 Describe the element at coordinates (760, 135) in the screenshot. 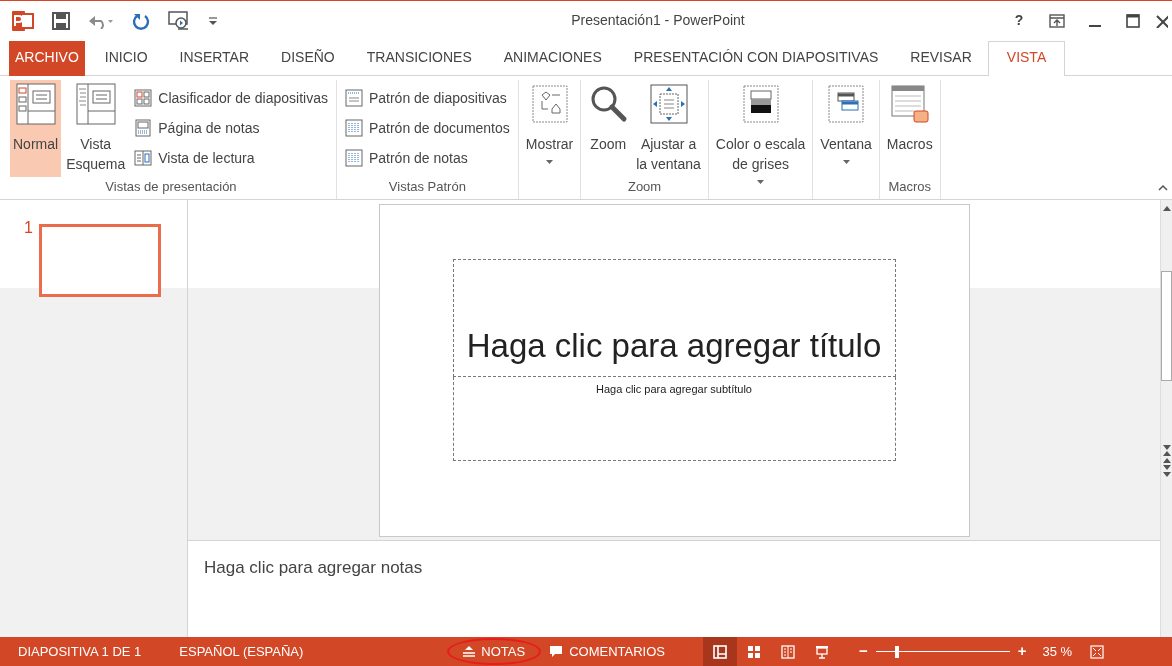

I see `ribbon-button: Color o escala de grises` at that location.